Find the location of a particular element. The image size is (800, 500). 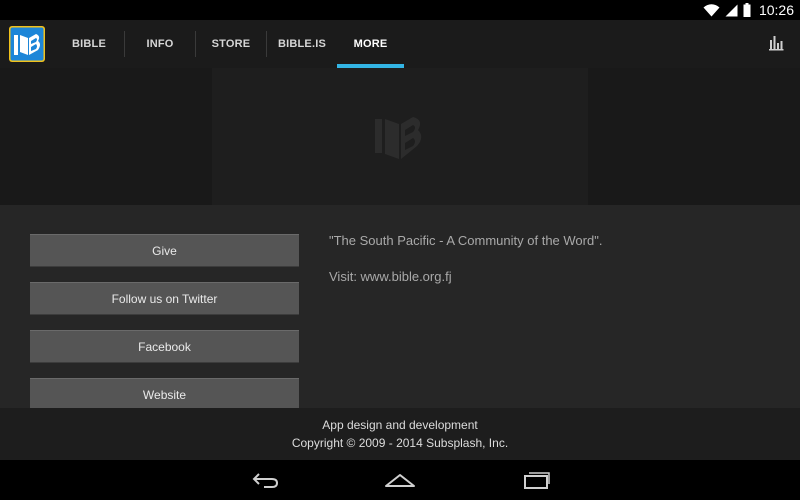

tab-bar: BIBLE INFO STORE BIBLE.IS MORE is located at coordinates (229, 44).